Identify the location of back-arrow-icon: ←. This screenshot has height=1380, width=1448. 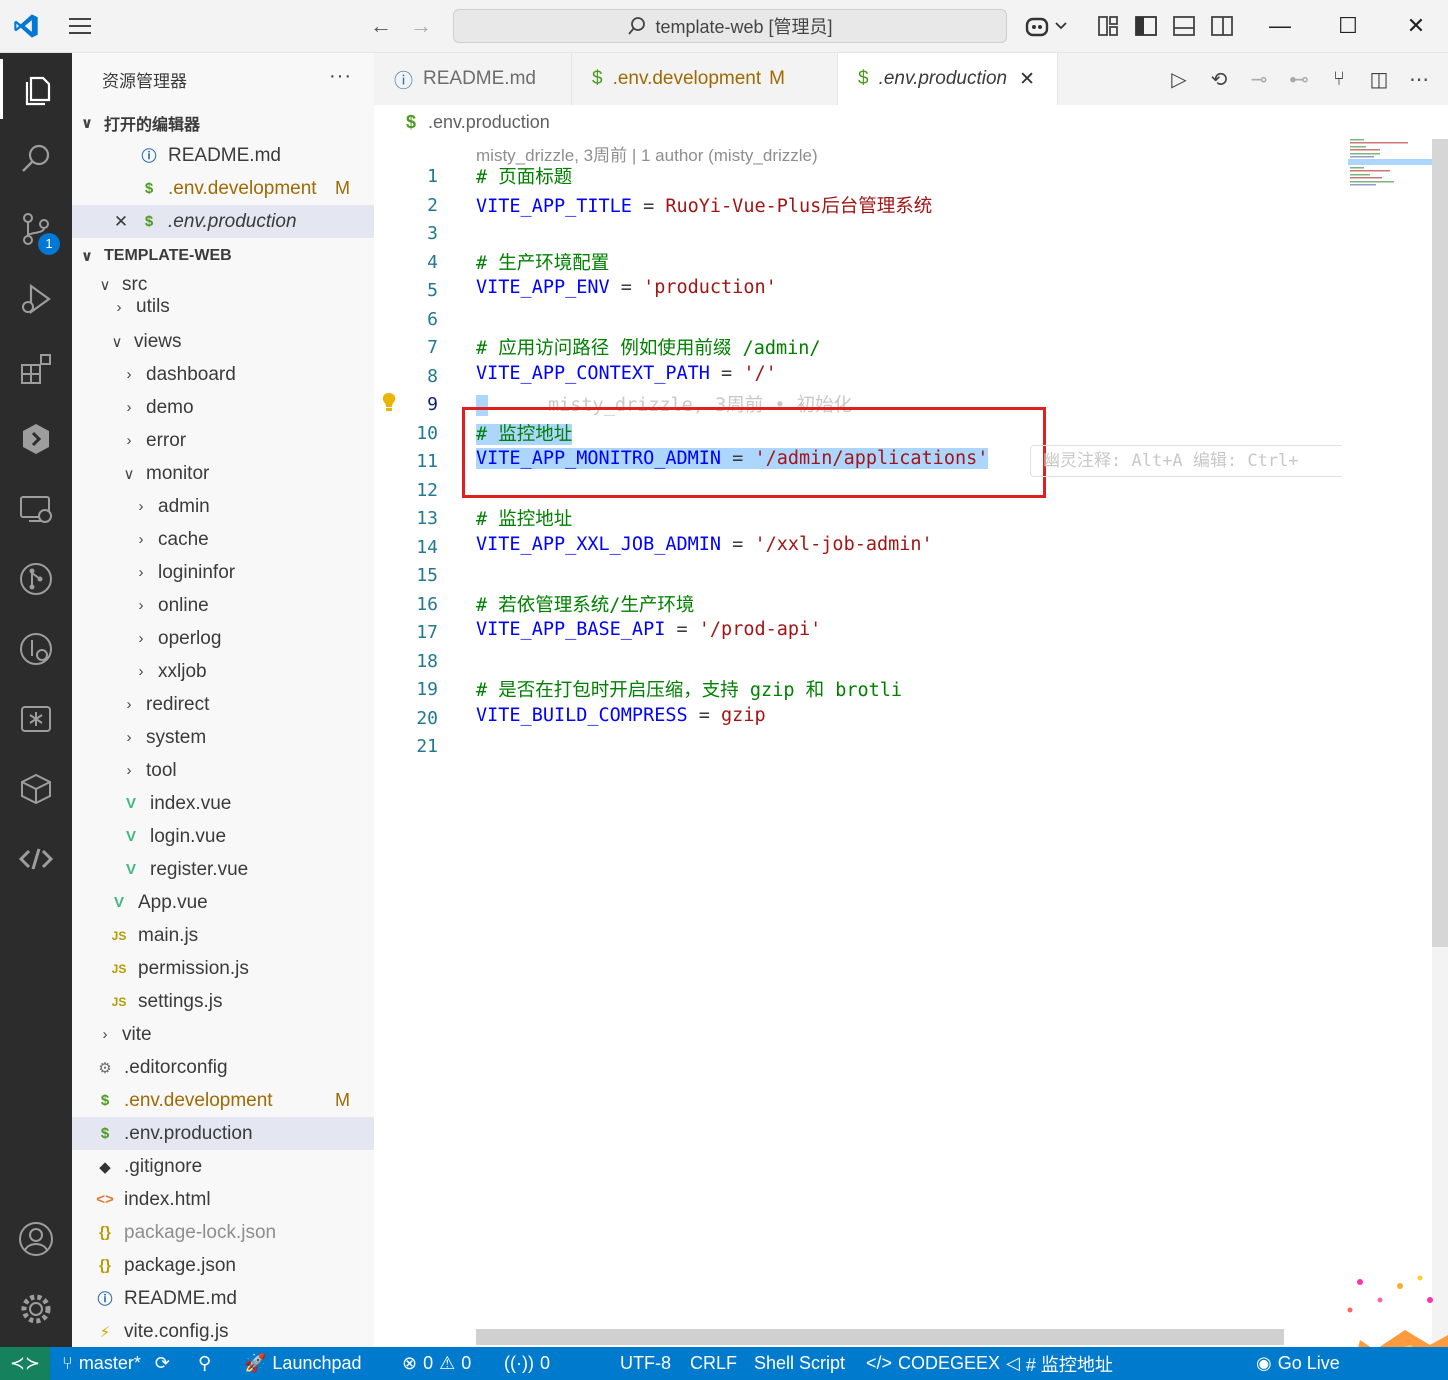
(381, 26).